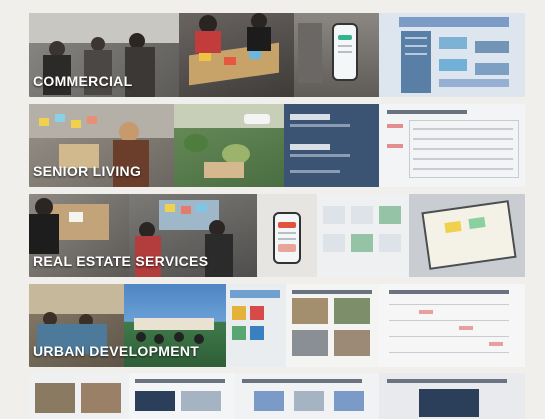 This screenshot has width=545, height=419. I want to click on laptop-screen-photo, so click(467, 235).